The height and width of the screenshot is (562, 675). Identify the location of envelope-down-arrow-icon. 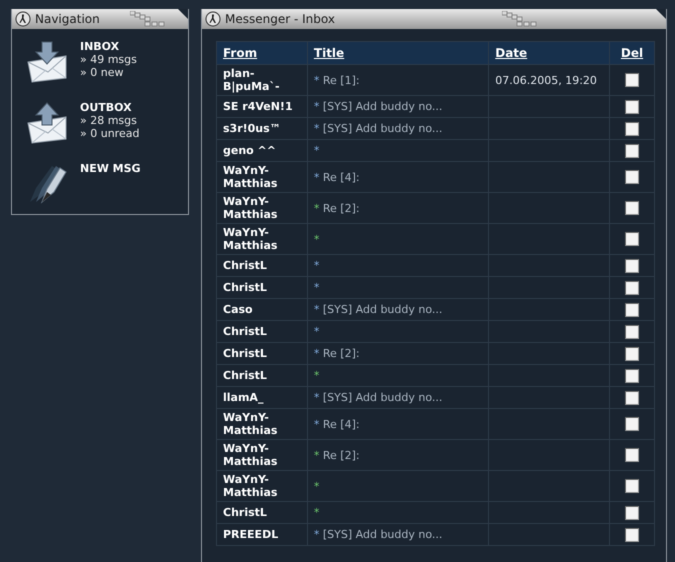
(47, 62).